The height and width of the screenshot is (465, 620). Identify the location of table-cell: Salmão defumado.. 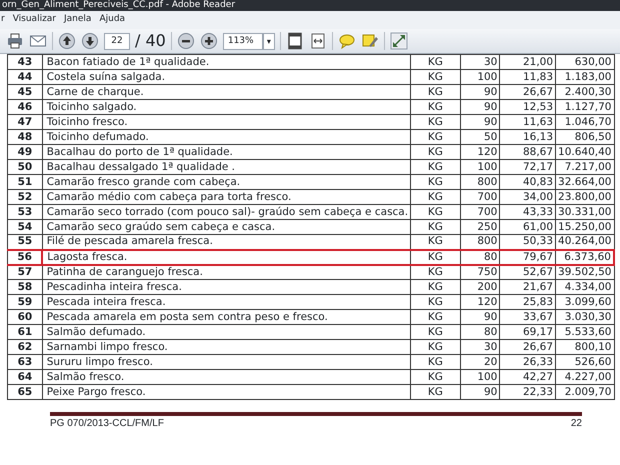
(226, 332).